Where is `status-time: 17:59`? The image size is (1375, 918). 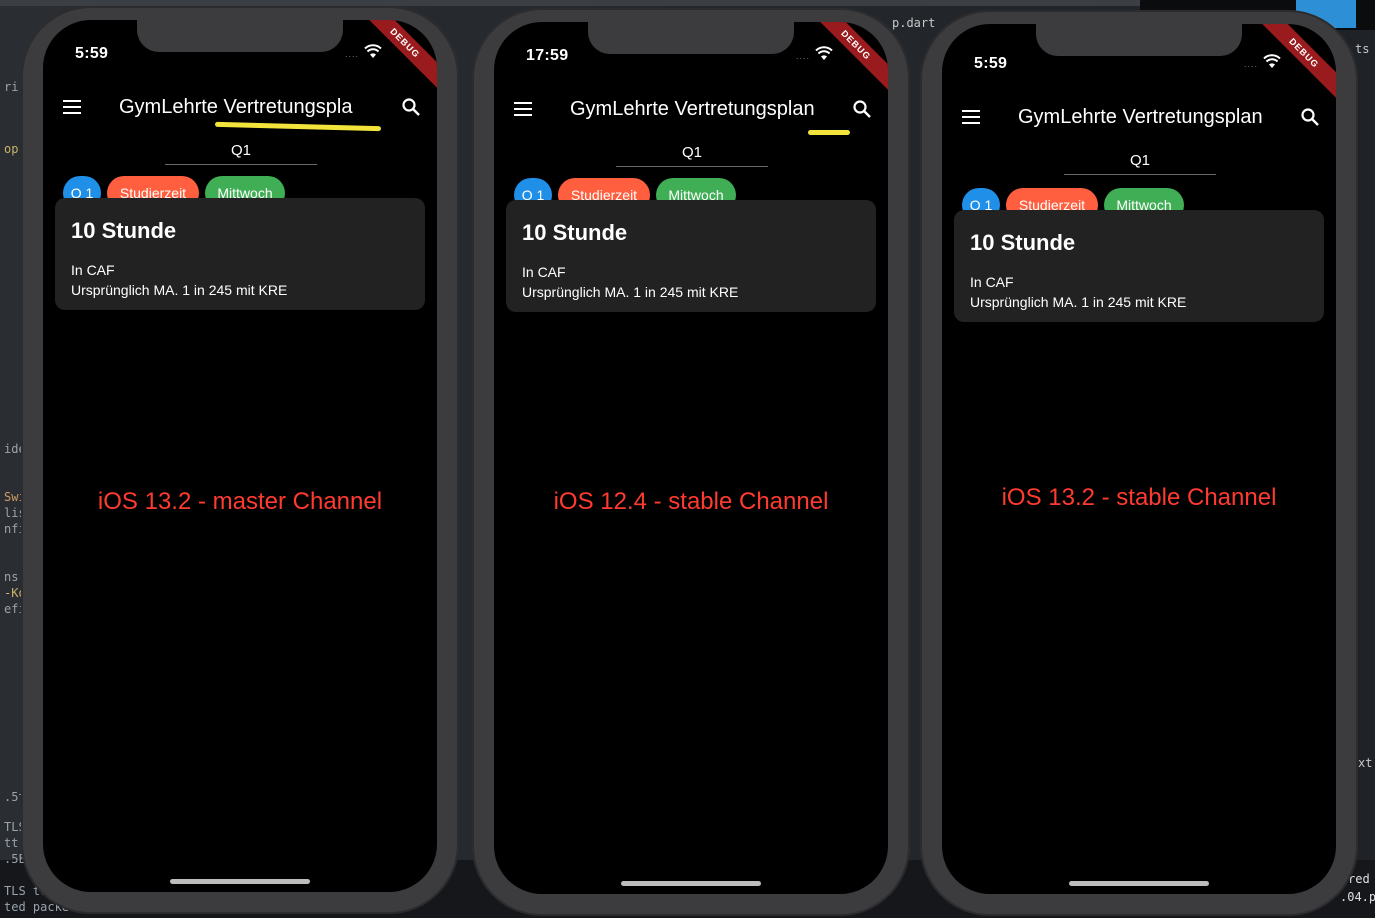 status-time: 17:59 is located at coordinates (547, 55).